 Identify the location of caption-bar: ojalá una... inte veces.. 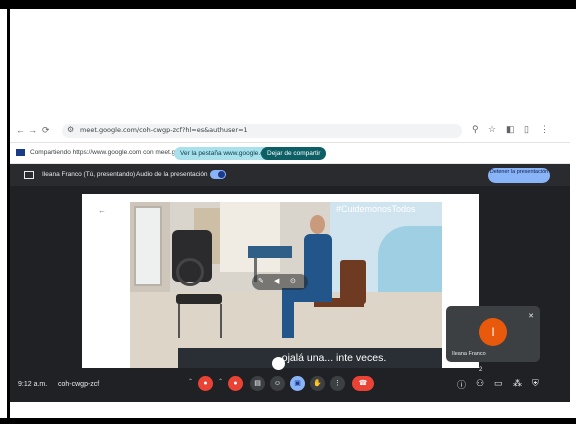
(310, 358).